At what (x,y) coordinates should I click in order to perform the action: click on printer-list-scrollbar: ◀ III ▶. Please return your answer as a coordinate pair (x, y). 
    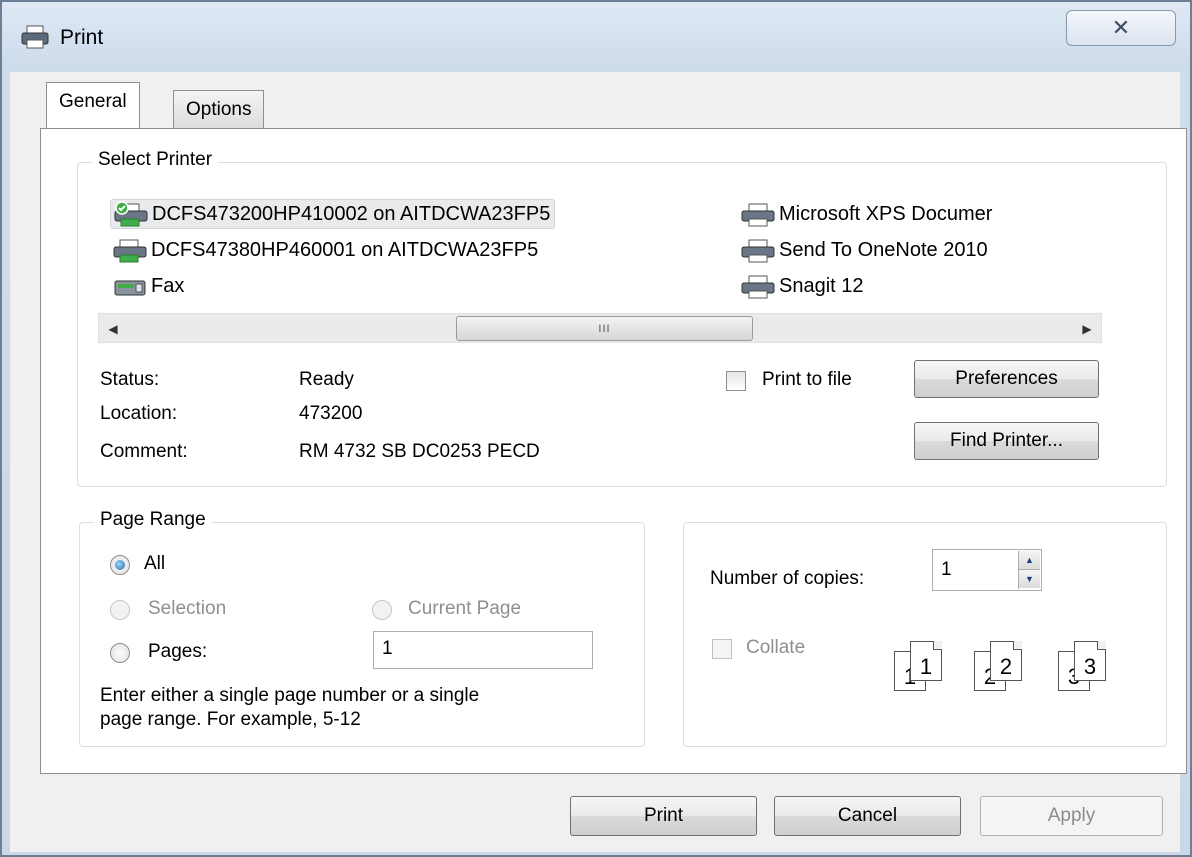
    Looking at the image, I should click on (600, 328).